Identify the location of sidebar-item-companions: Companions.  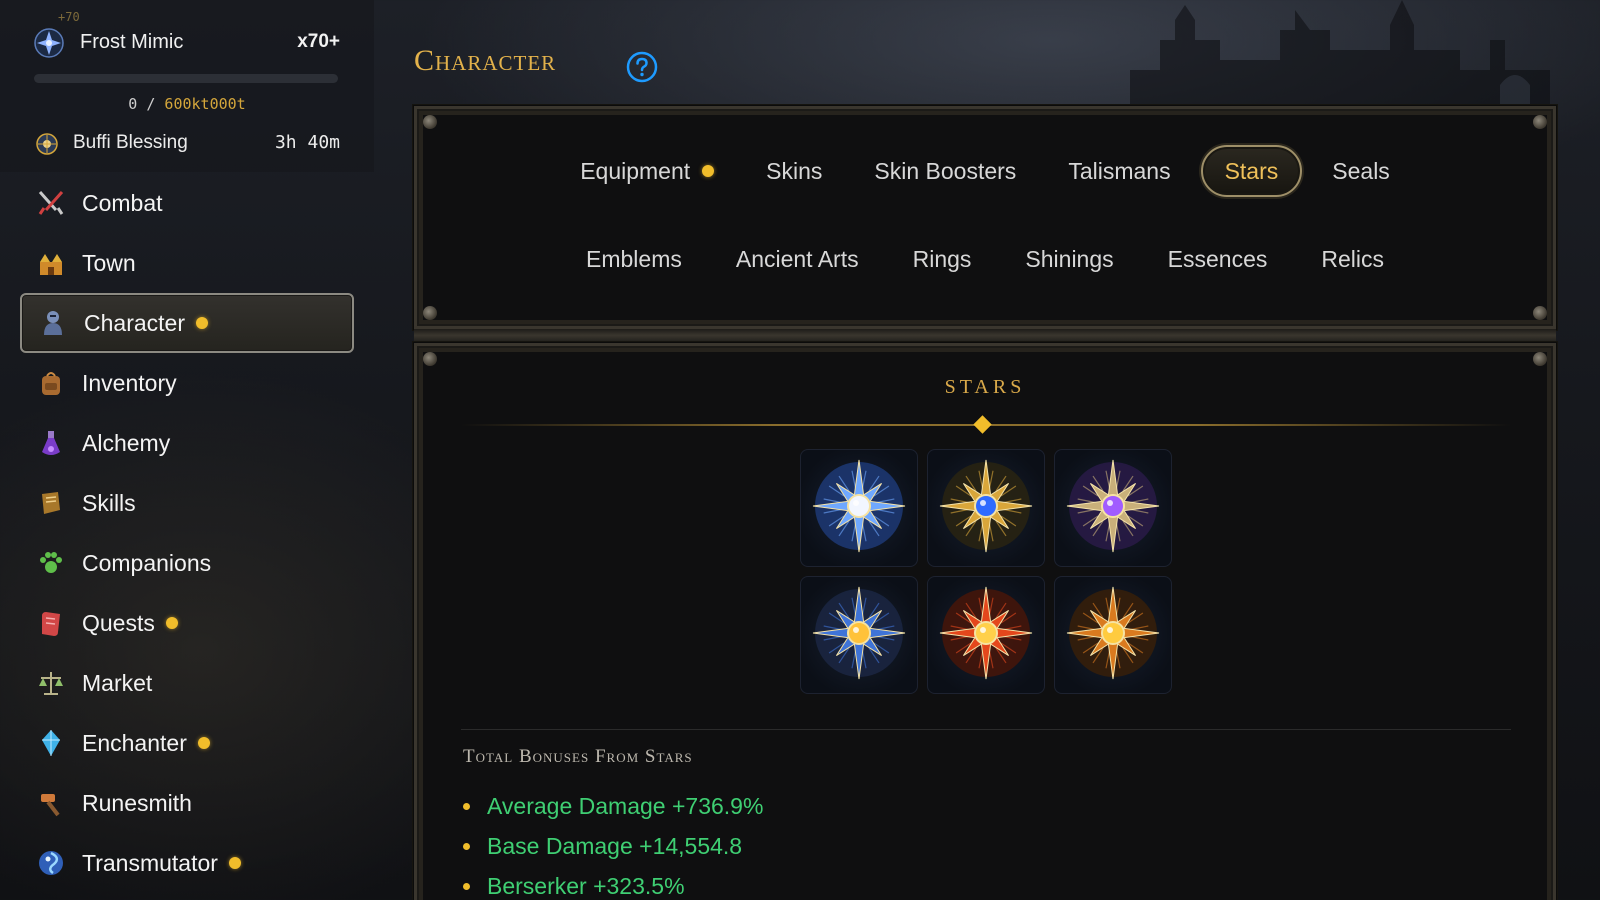
(187, 563).